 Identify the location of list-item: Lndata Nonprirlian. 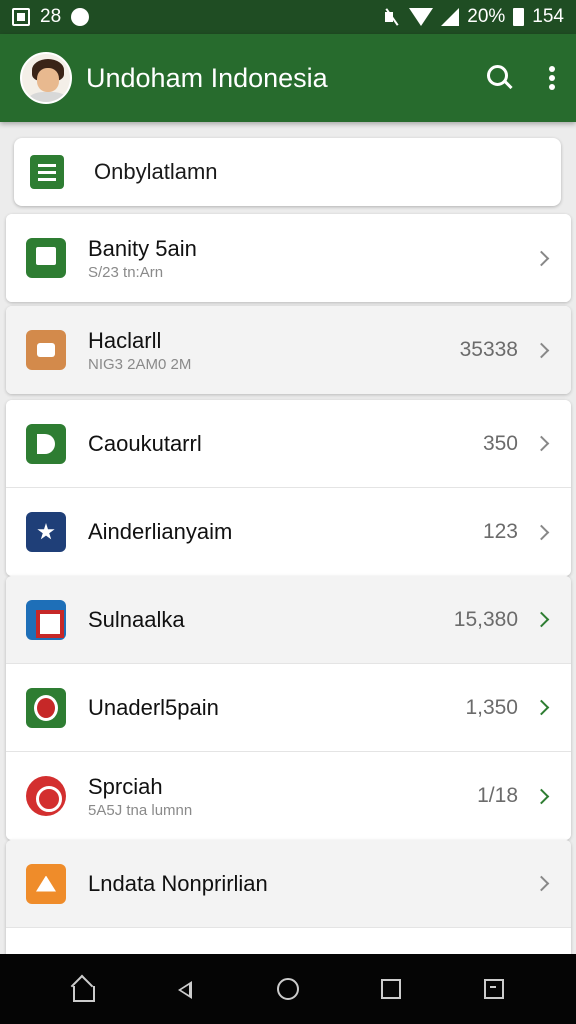
(288, 884).